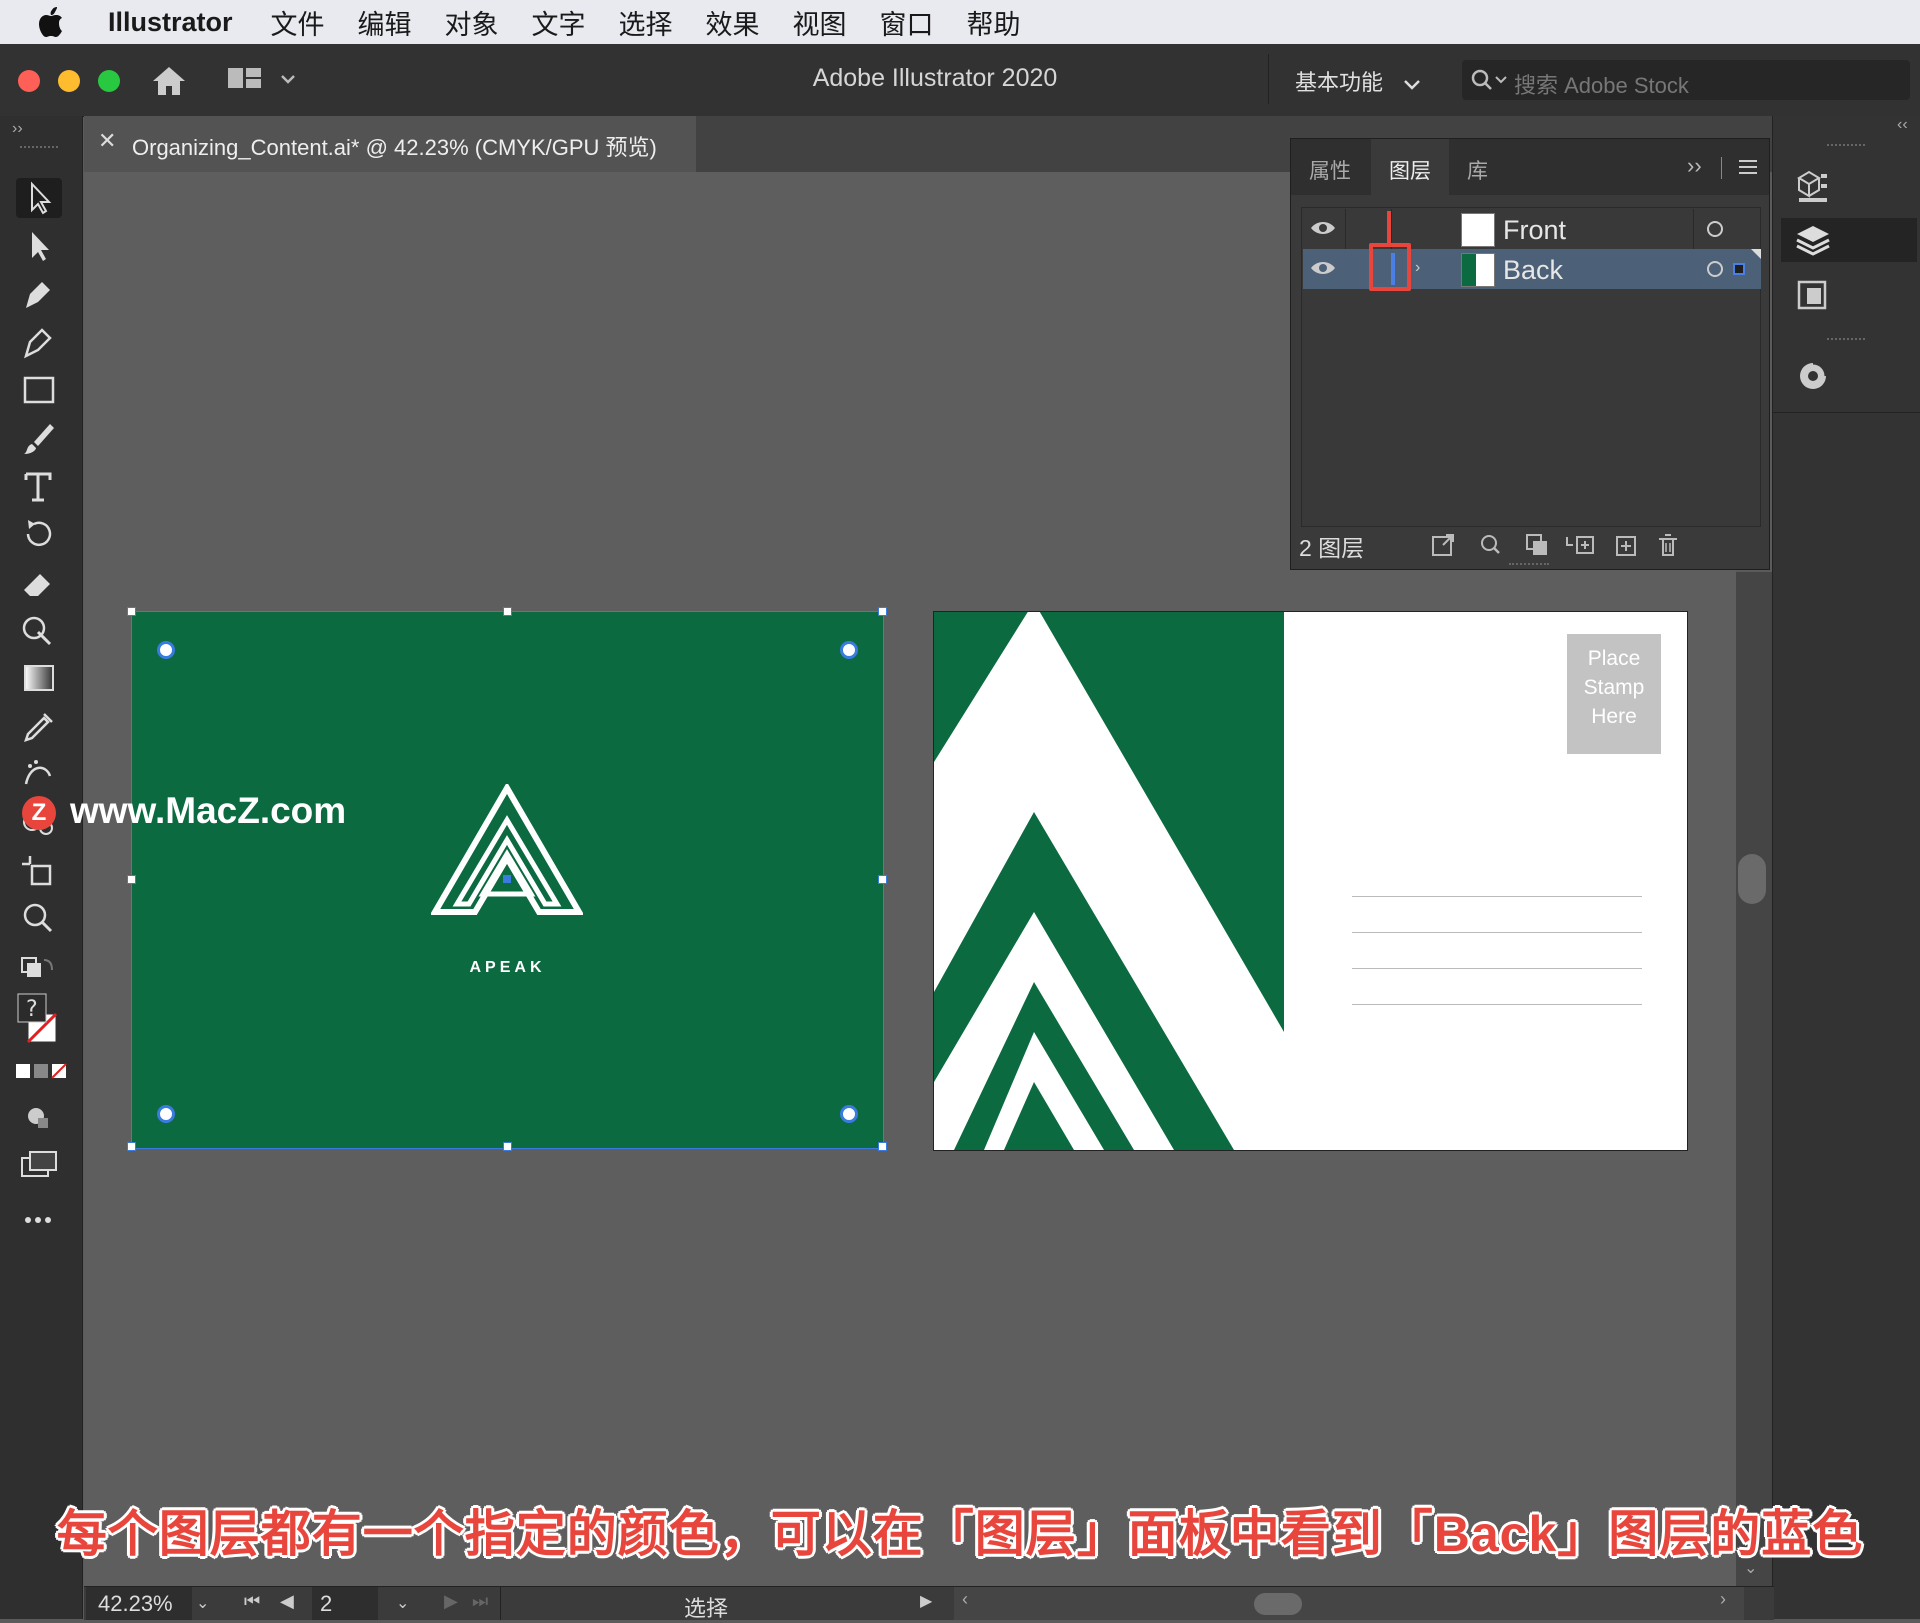 The height and width of the screenshot is (1623, 1920). I want to click on more-tools-icon, so click(39, 1212).